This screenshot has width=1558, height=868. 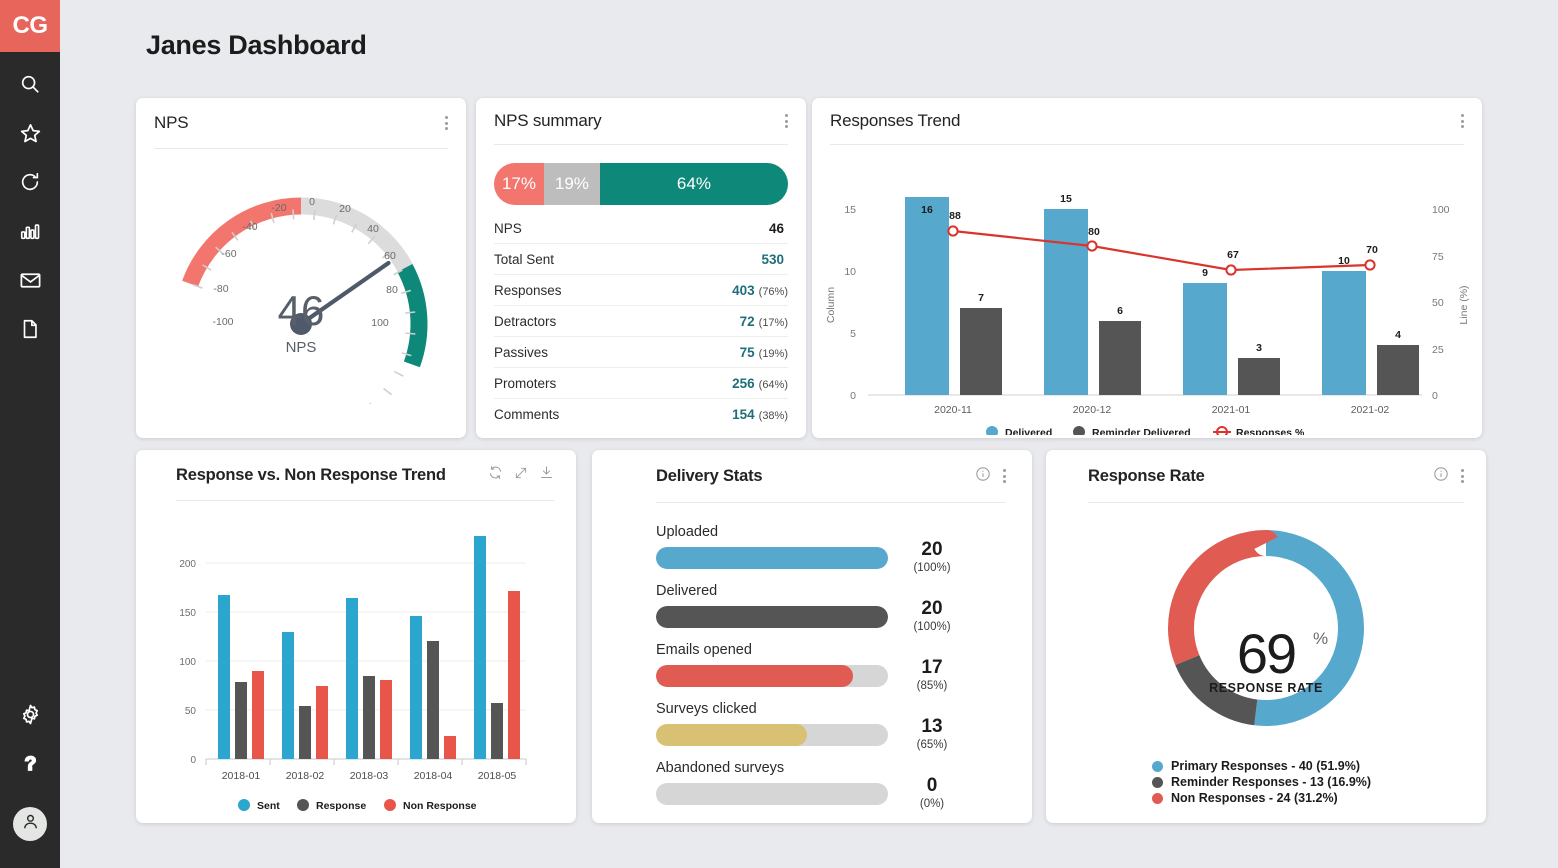 What do you see at coordinates (1438, 303) in the screenshot?
I see `svg-text: 50` at bounding box center [1438, 303].